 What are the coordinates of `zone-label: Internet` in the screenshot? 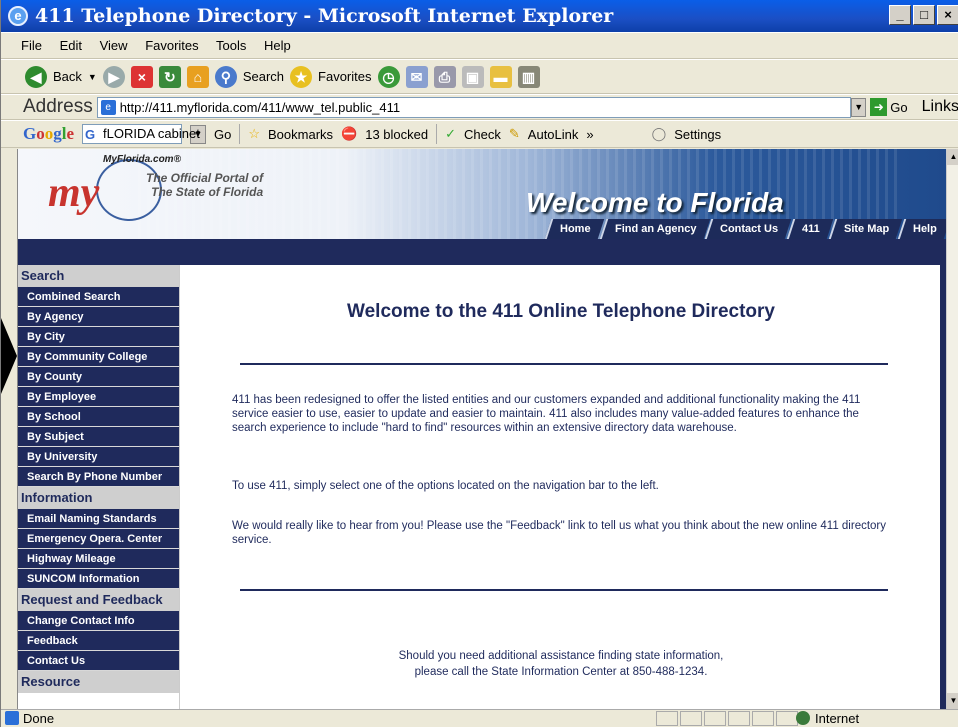 It's located at (837, 718).